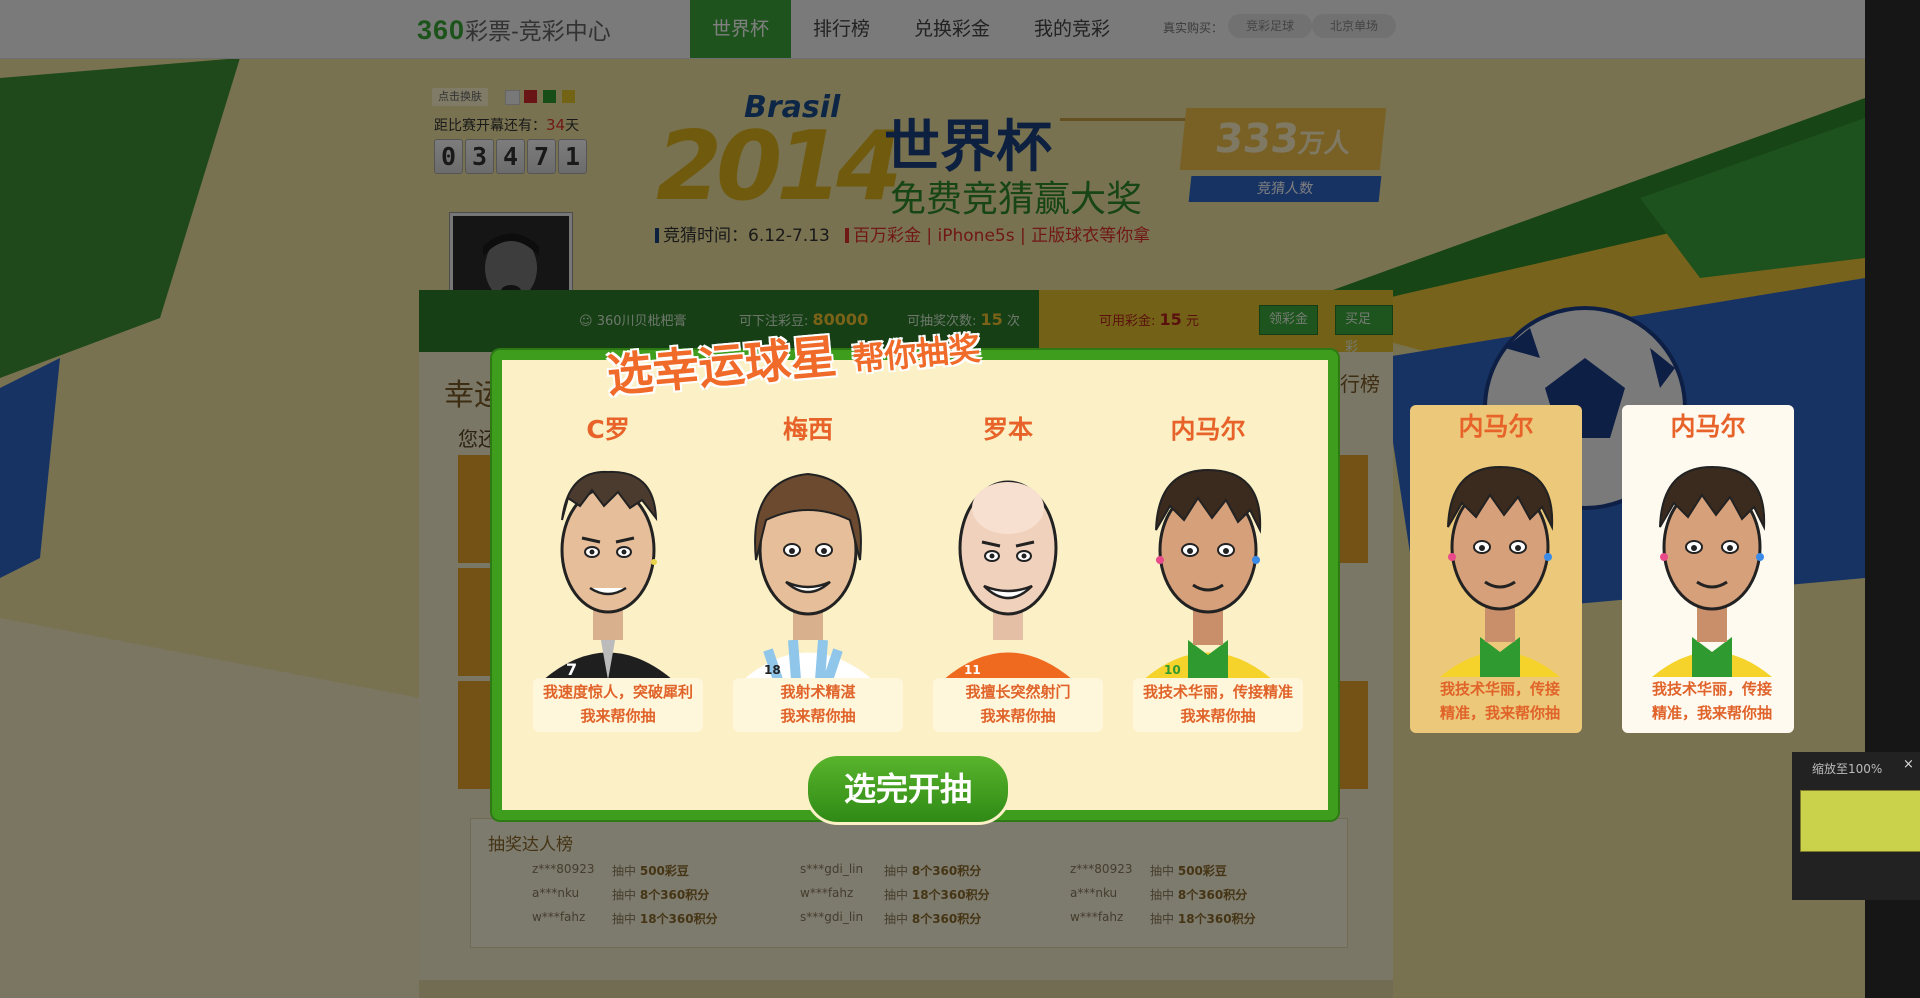 The image size is (1920, 998). What do you see at coordinates (571, 669) in the screenshot?
I see `svg-text: 7` at bounding box center [571, 669].